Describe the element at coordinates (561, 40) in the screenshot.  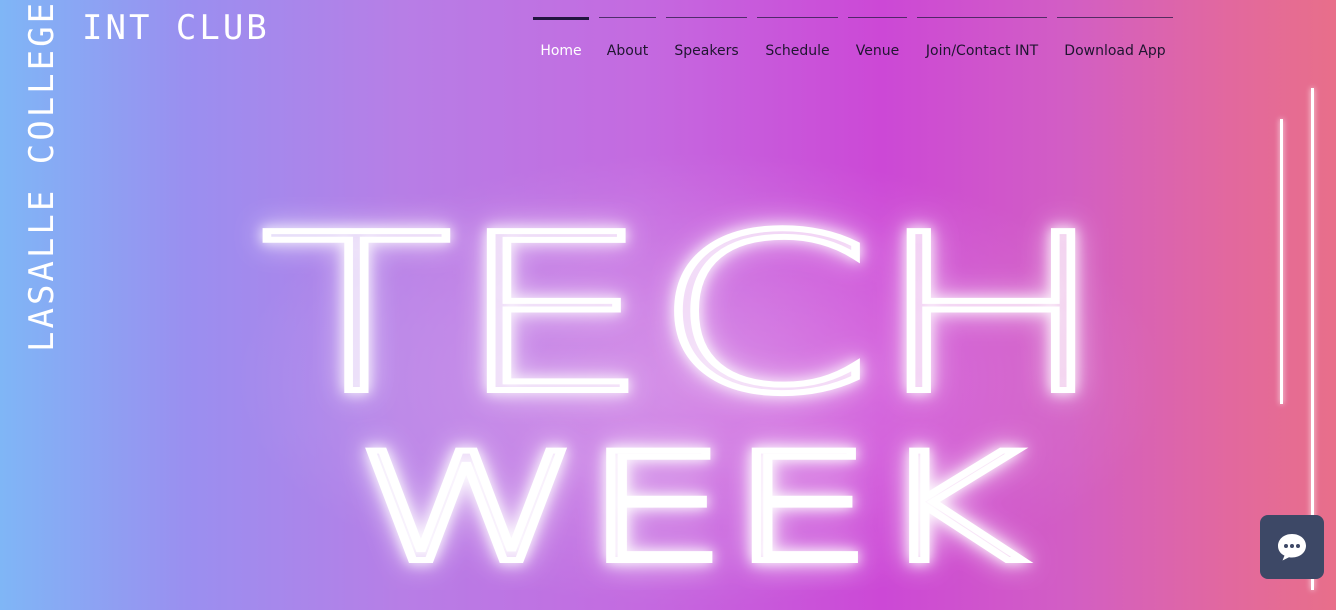
I see `nav-item-home: Home` at that location.